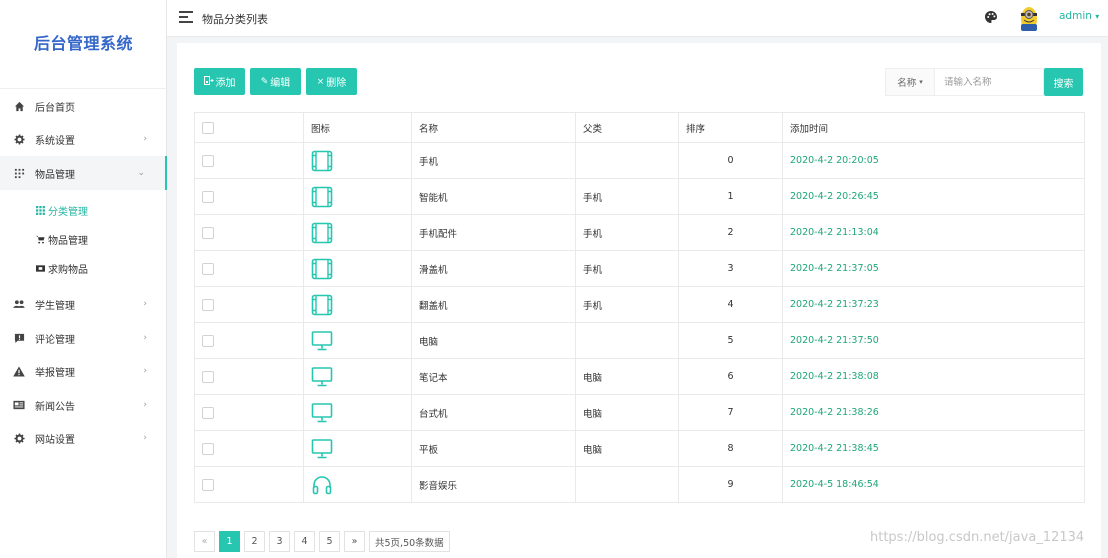 The width and height of the screenshot is (1108, 558). Describe the element at coordinates (354, 541) in the screenshot. I see `next-page-button: »` at that location.